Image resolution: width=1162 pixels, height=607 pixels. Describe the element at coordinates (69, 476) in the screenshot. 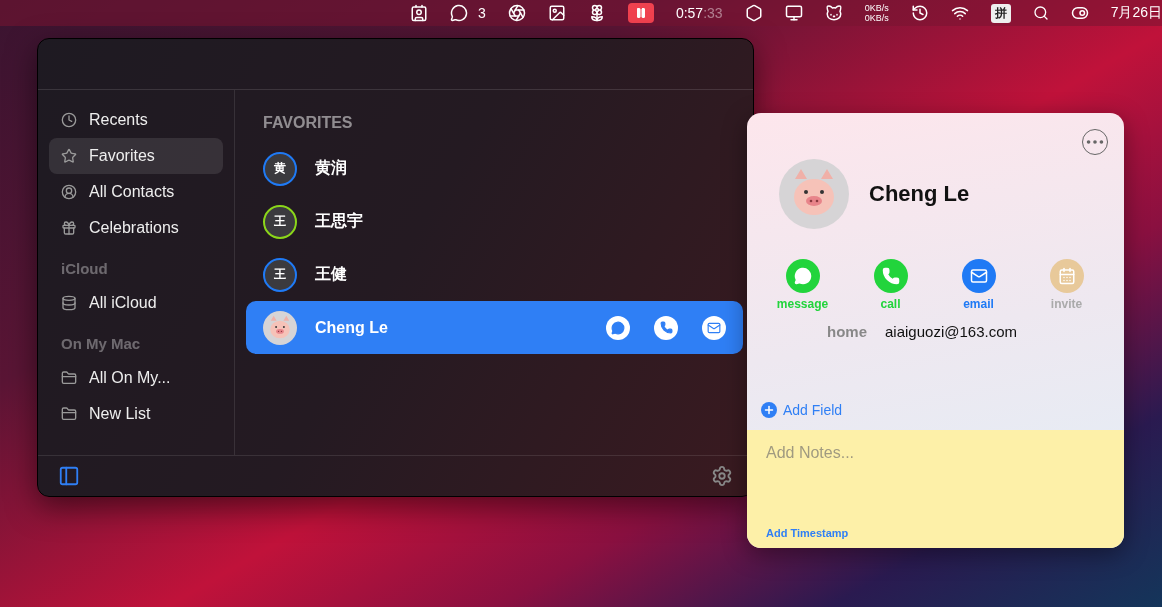

I see `sidebar-toggle-button` at that location.